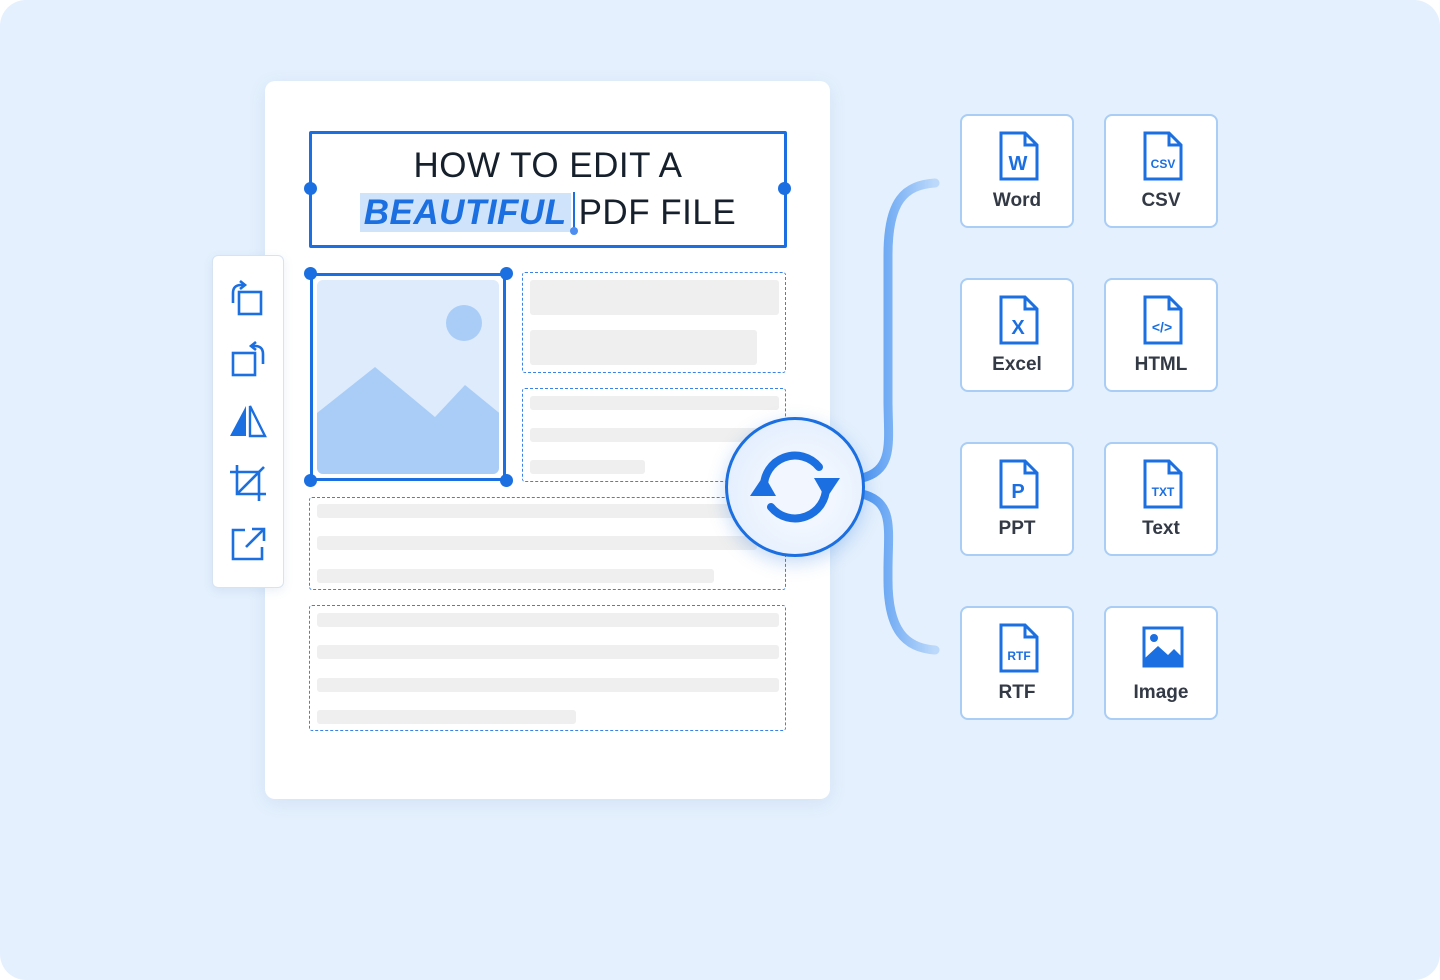 Image resolution: width=1440 pixels, height=980 pixels. I want to click on extract-icon, so click(248, 544).